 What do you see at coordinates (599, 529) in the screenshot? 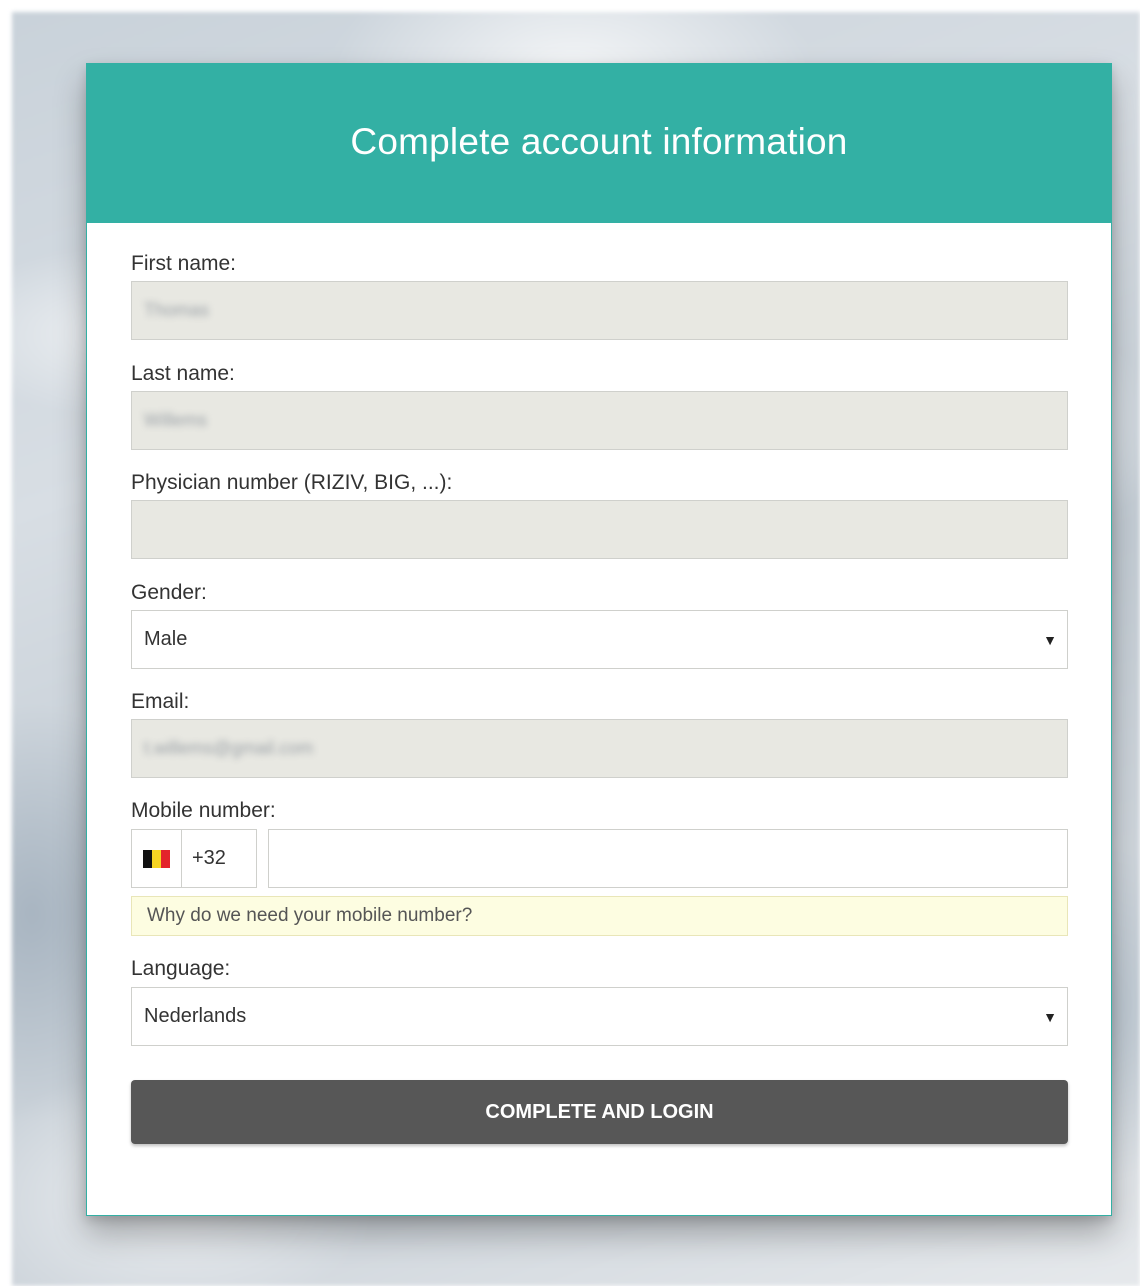
I see `physician-number-field` at bounding box center [599, 529].